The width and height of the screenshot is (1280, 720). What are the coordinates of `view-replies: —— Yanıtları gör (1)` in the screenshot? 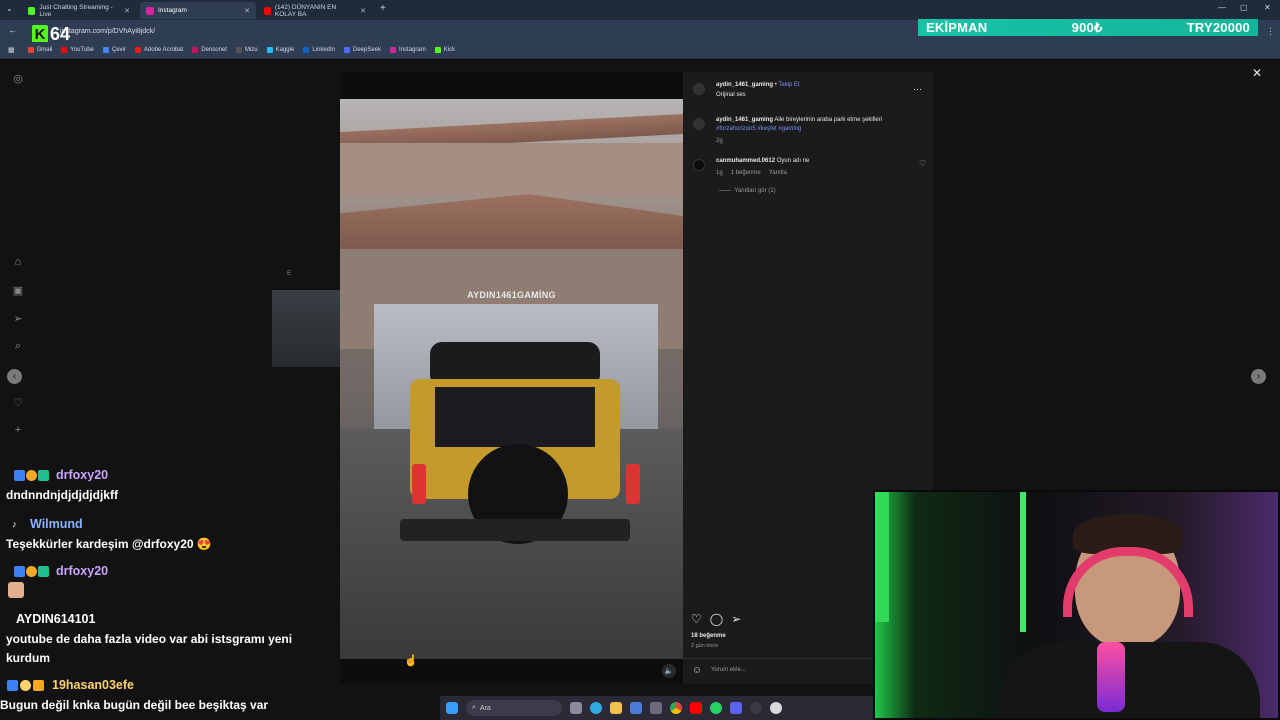 It's located at (747, 191).